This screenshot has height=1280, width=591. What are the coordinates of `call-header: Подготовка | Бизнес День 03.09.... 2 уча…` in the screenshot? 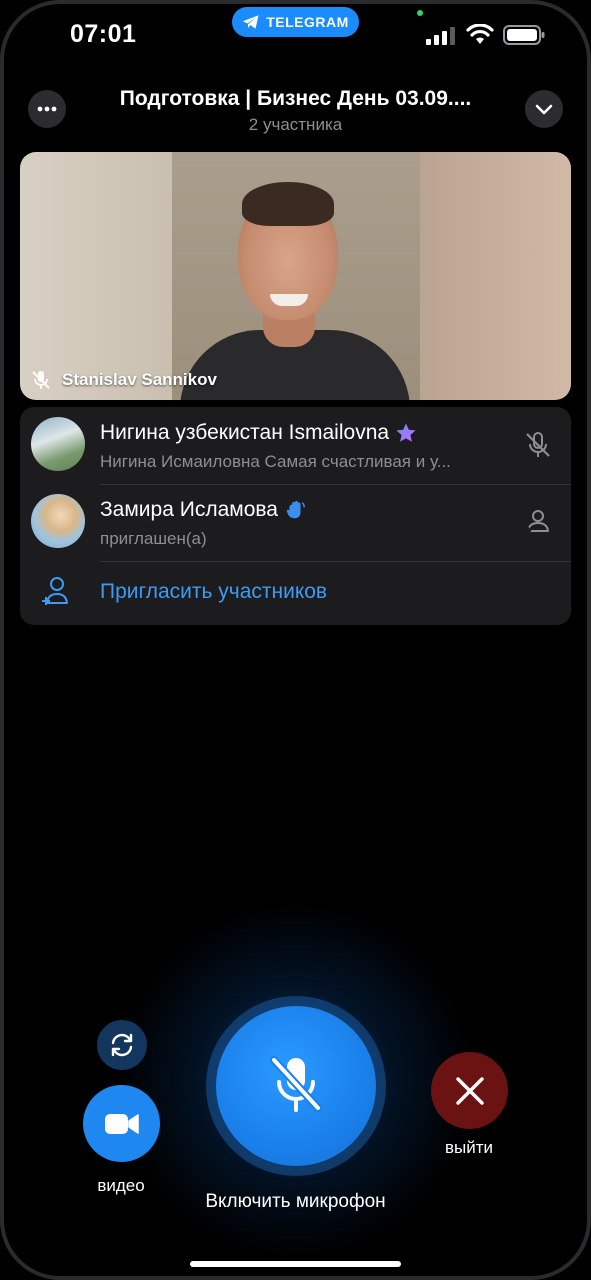 It's located at (295, 112).